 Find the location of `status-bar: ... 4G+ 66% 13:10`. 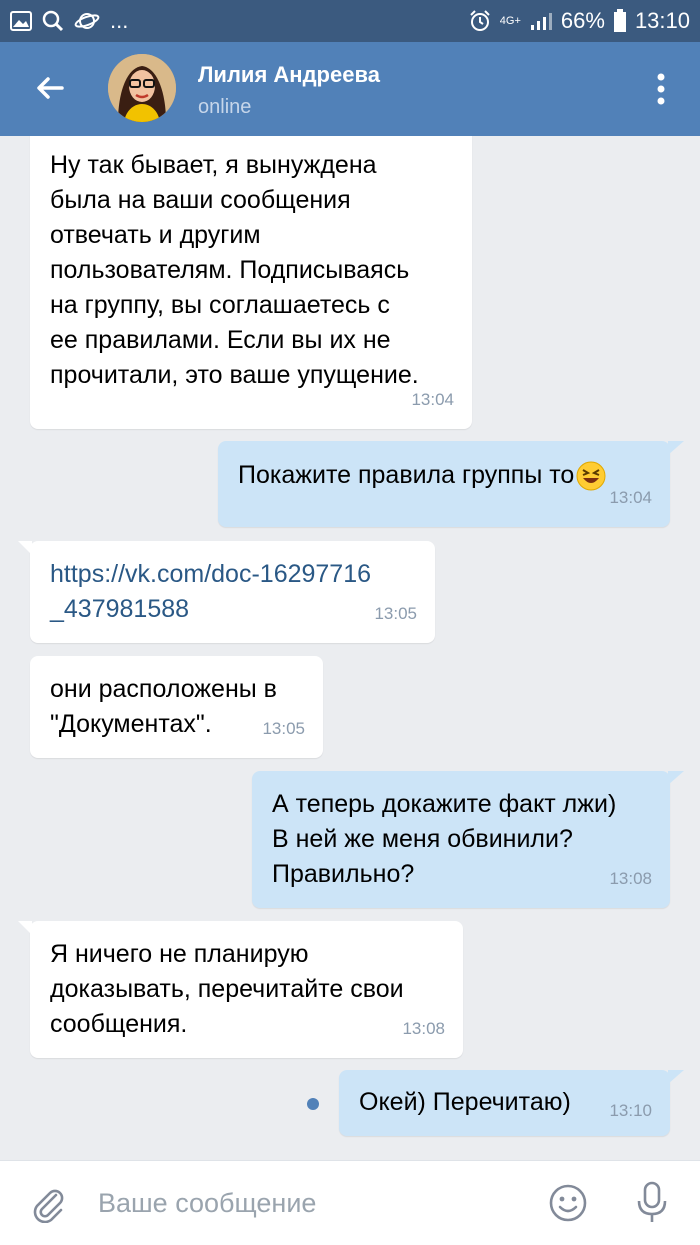

status-bar: ... 4G+ 66% 13:10 is located at coordinates (350, 21).